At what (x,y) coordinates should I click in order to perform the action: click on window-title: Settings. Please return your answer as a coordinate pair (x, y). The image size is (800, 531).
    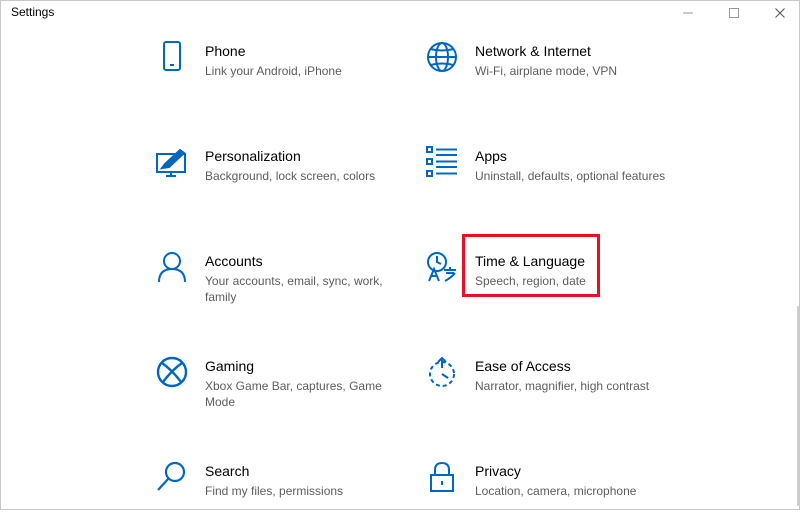
    Looking at the image, I should click on (33, 12).